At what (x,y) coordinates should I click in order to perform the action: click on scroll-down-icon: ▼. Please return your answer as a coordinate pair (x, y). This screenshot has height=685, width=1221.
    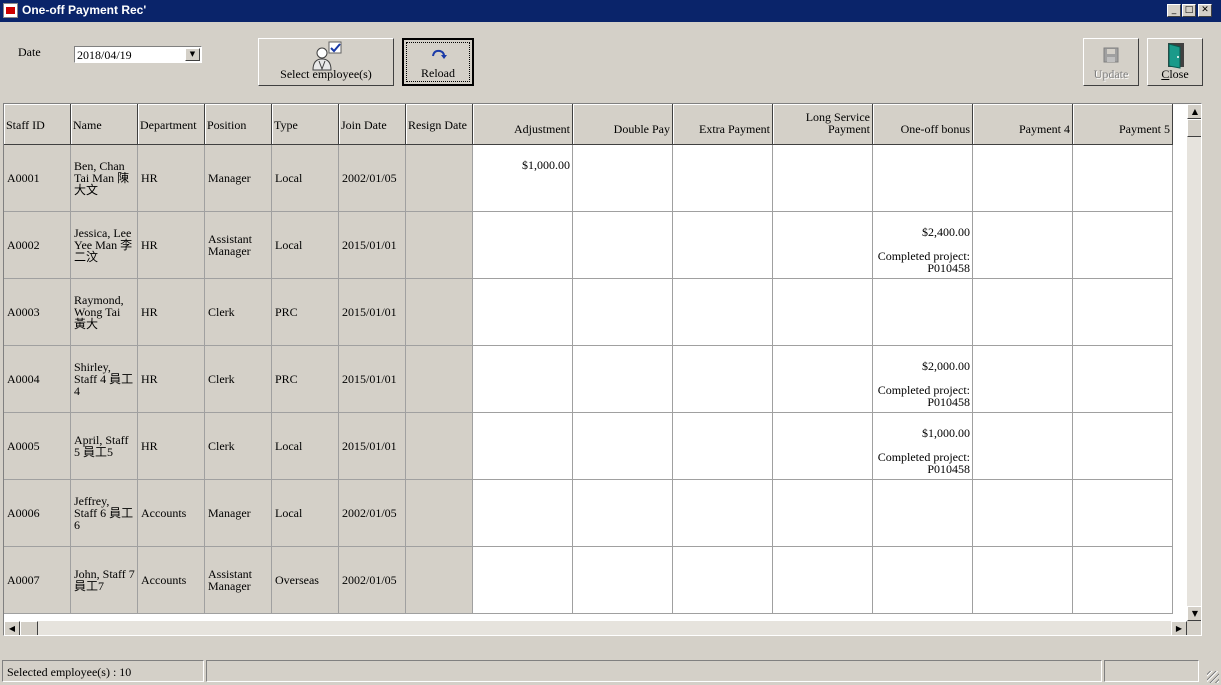
    Looking at the image, I should click on (1194, 613).